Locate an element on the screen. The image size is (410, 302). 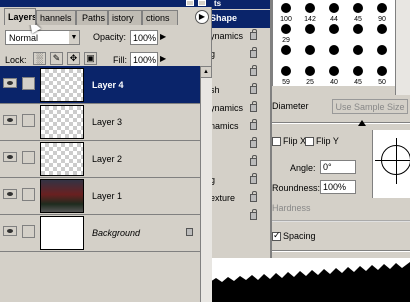
fill-arrow-icon: ▶ is located at coordinates (163, 58).